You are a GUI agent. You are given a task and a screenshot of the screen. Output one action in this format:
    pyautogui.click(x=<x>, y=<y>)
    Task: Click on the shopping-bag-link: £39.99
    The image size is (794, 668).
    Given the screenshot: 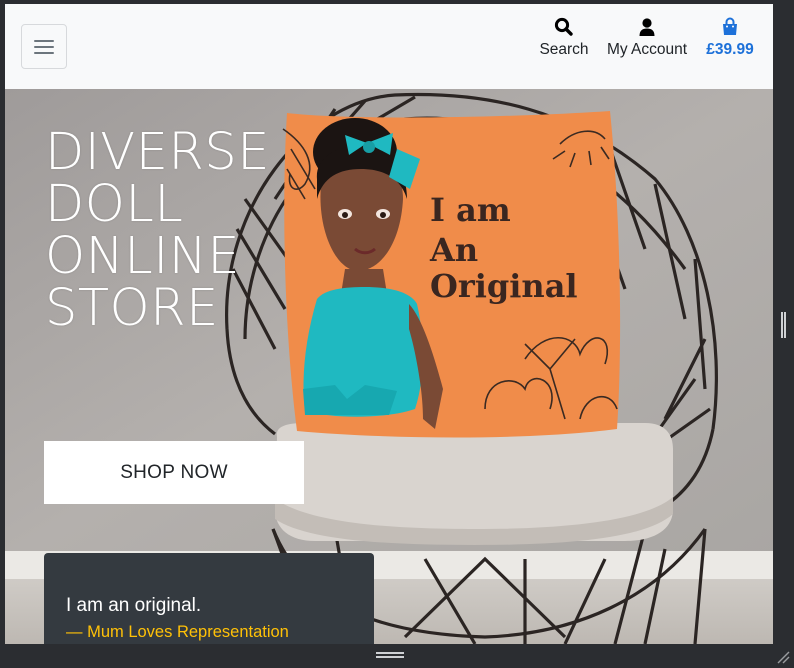 What is the action you would take?
    pyautogui.click(x=730, y=37)
    